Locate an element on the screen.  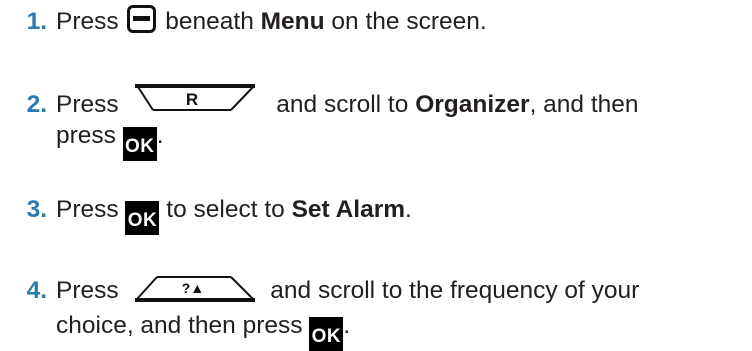
softkey-label: ?▲ is located at coordinates (193, 288).